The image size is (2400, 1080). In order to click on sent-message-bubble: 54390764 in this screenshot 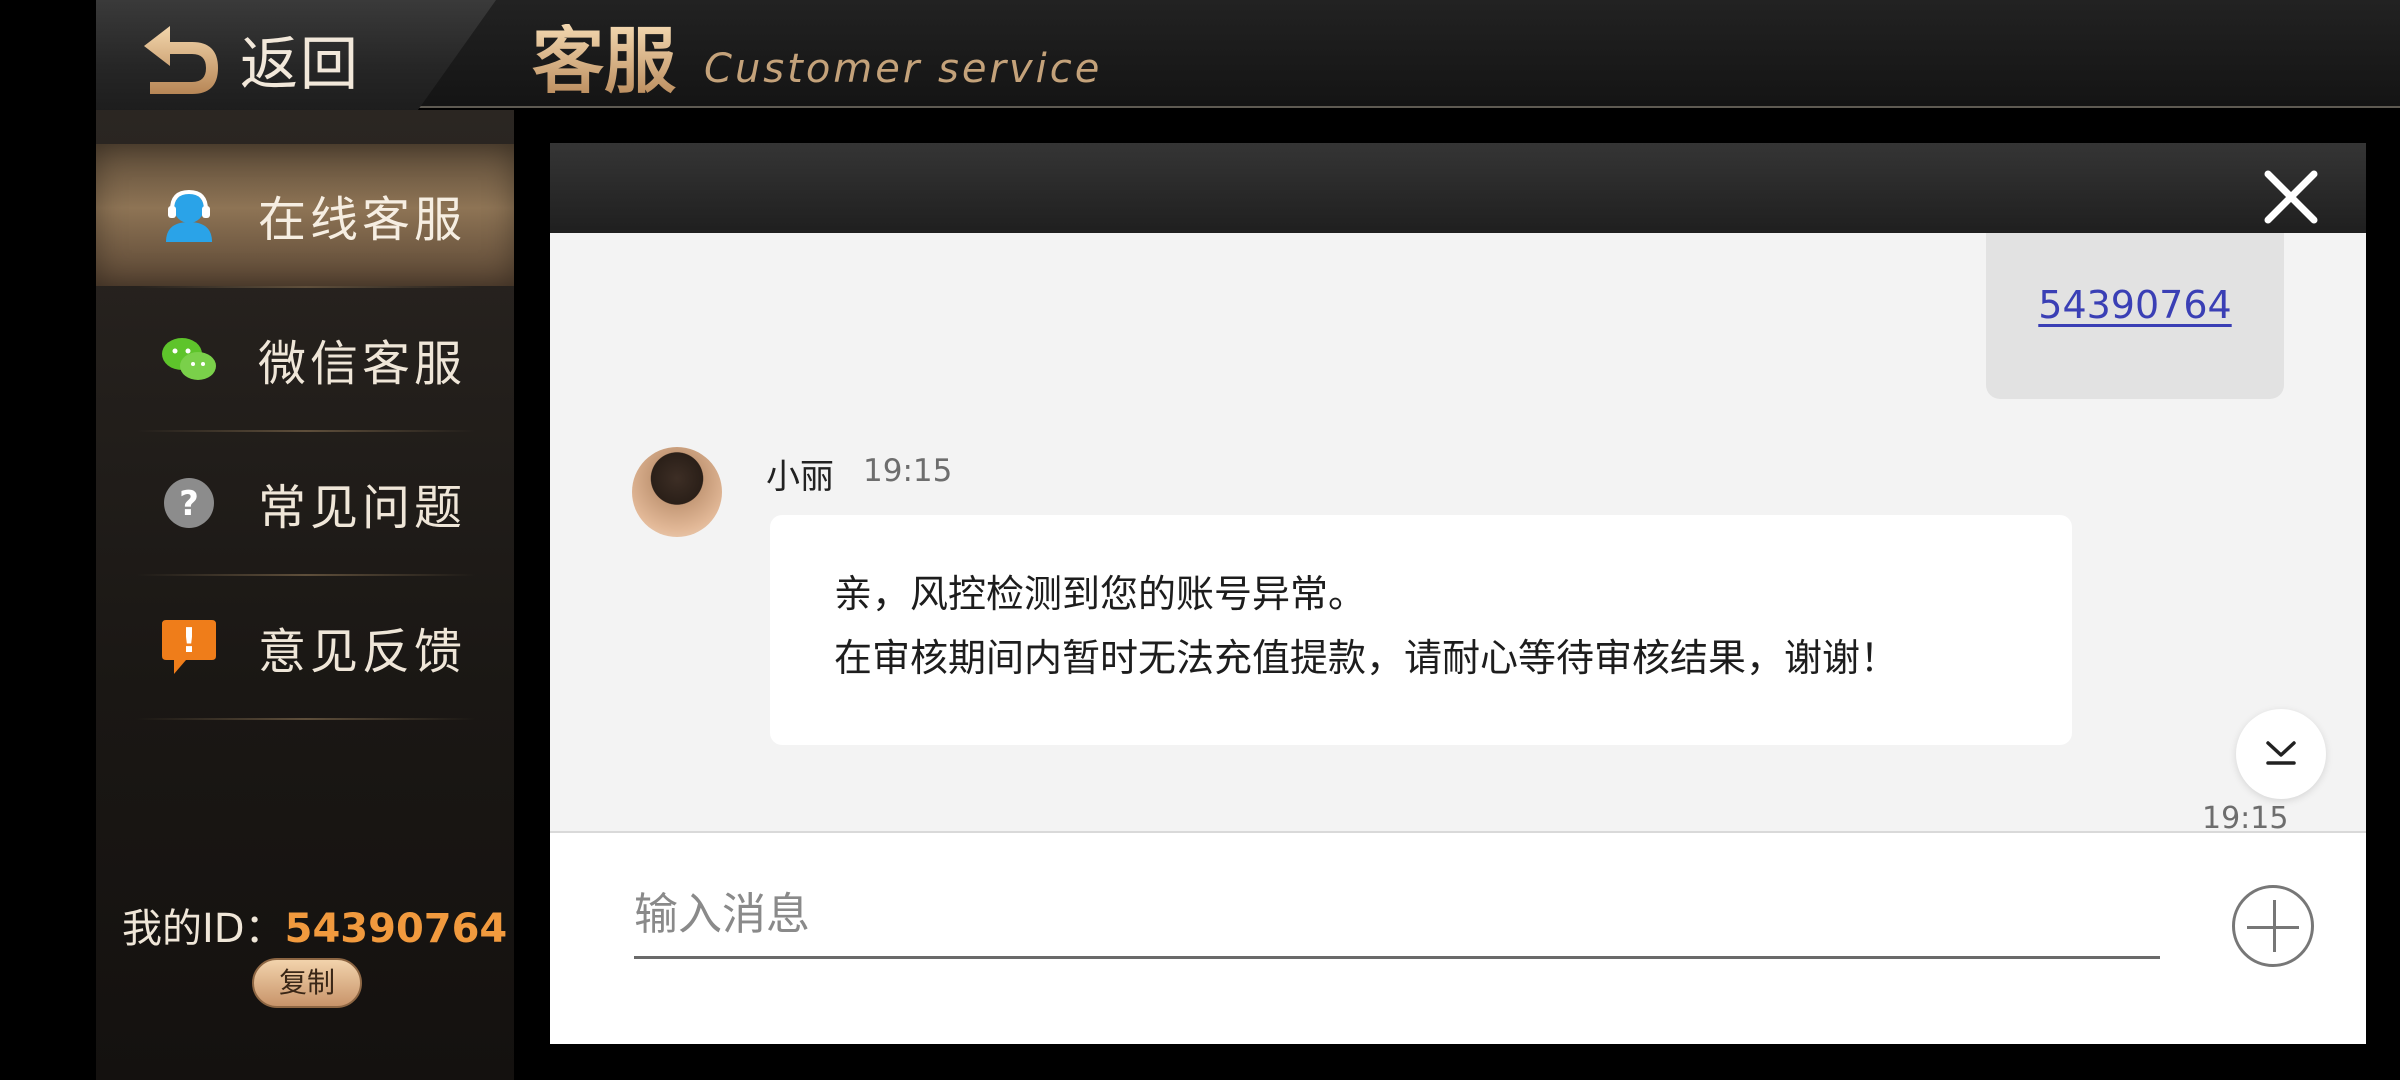, I will do `click(2135, 316)`.